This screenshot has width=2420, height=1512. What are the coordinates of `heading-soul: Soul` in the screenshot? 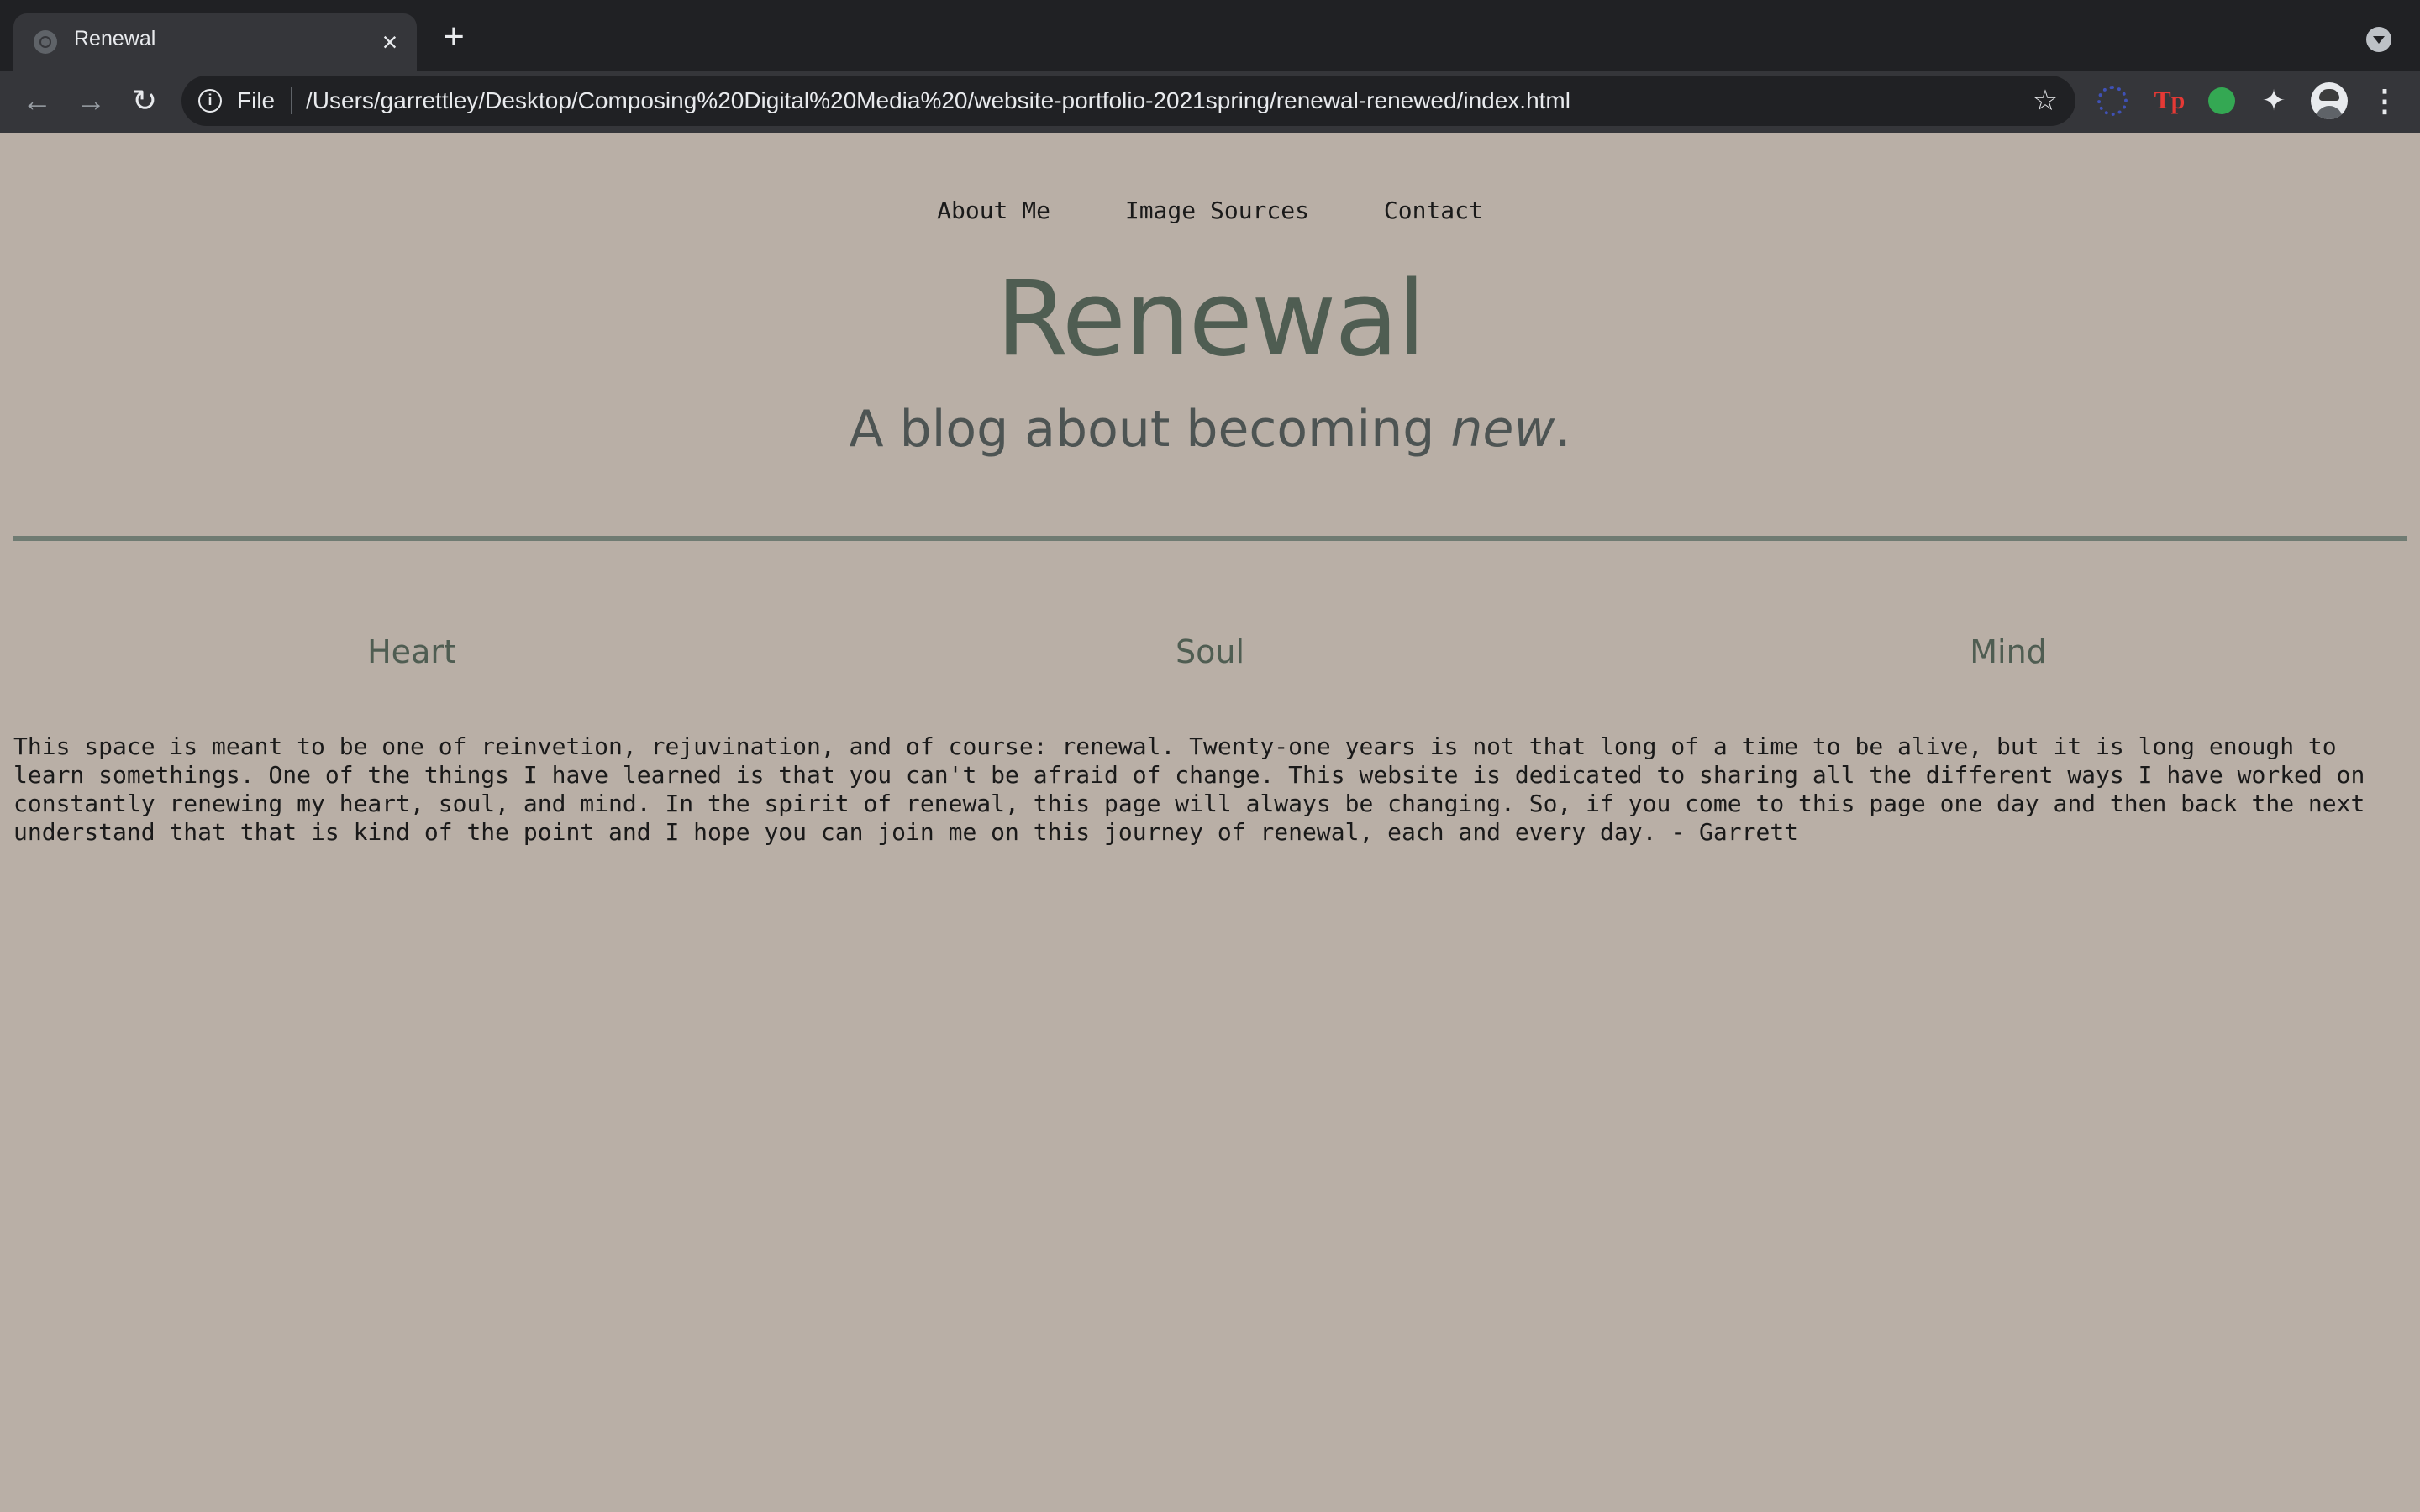 It's located at (1209, 651).